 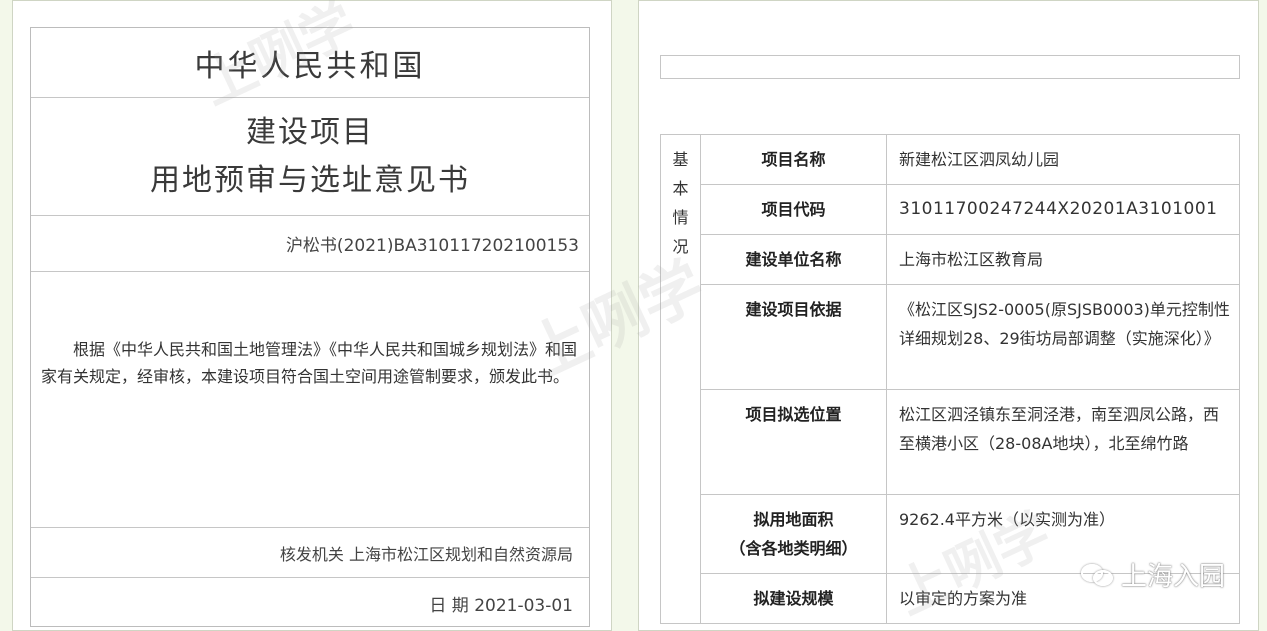 What do you see at coordinates (310, 157) in the screenshot?
I see `document-title: 建设项目 用地预审与选址意见书` at bounding box center [310, 157].